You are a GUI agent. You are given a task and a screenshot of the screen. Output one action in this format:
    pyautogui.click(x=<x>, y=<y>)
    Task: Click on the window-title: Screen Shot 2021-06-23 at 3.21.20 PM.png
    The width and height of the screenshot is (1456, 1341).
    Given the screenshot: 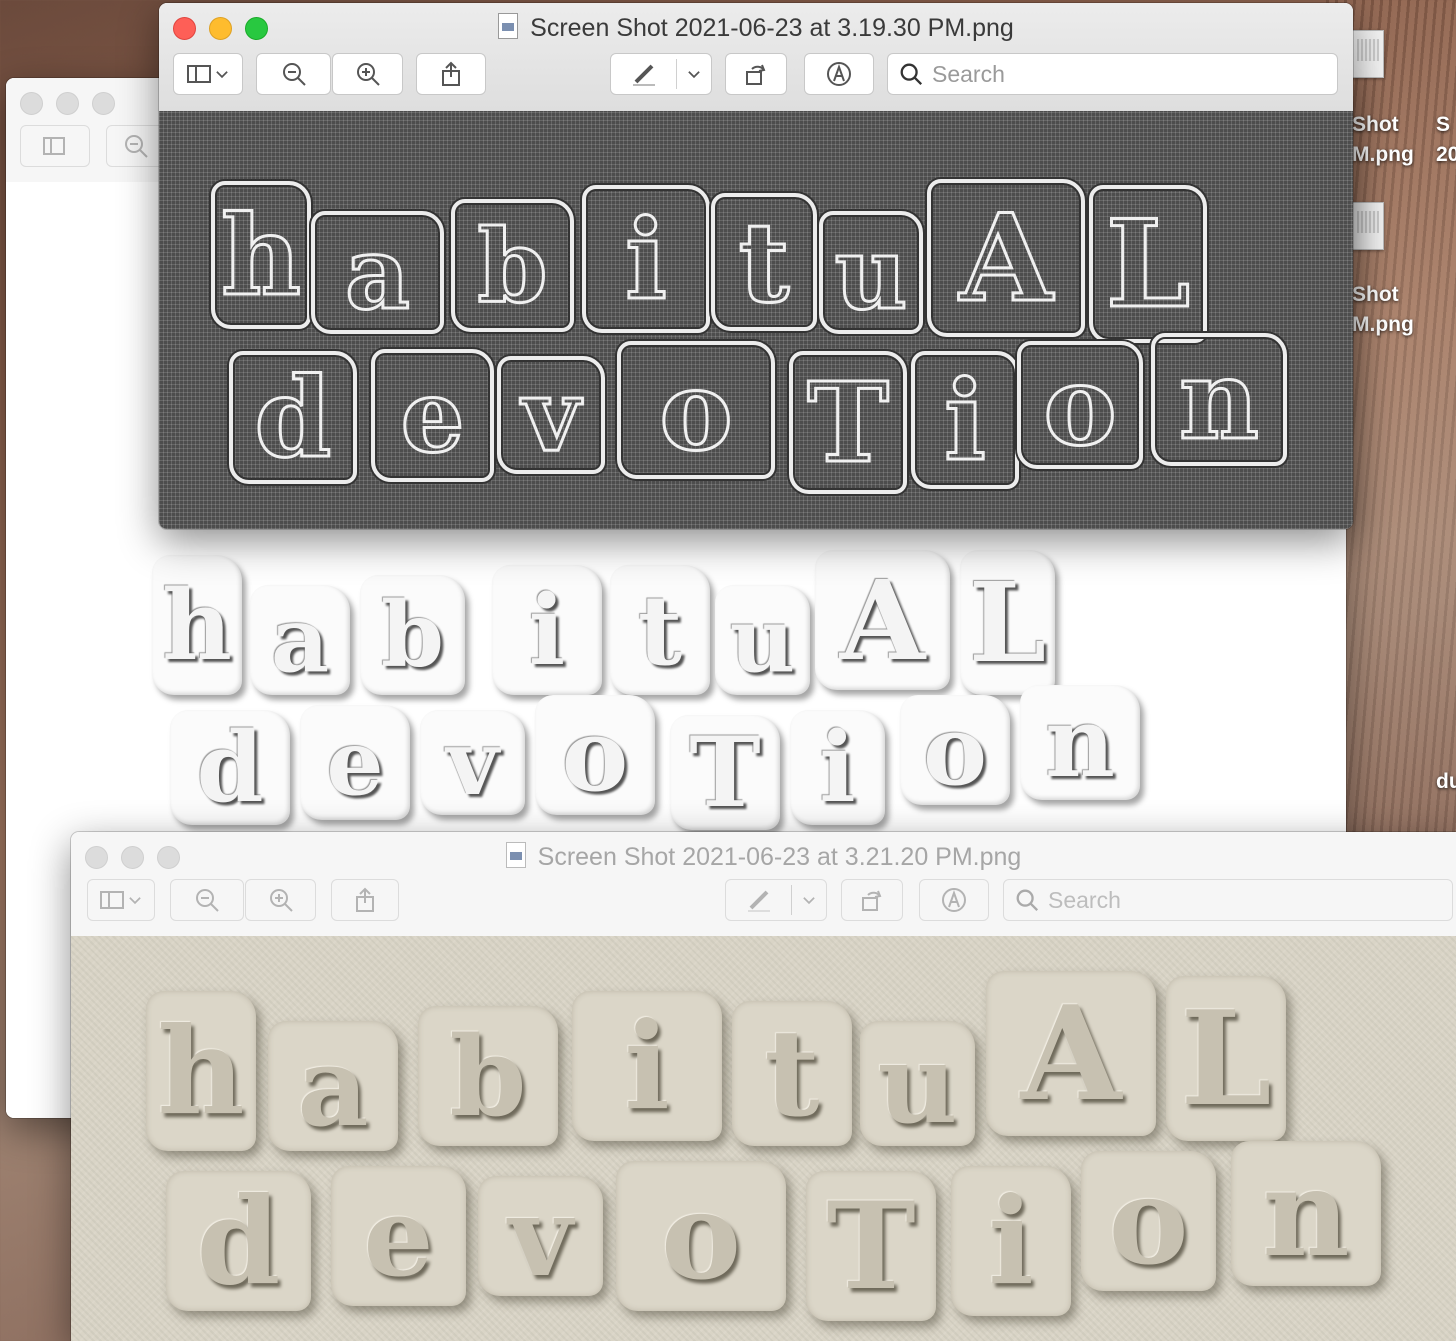 What is the action you would take?
    pyautogui.click(x=763, y=857)
    